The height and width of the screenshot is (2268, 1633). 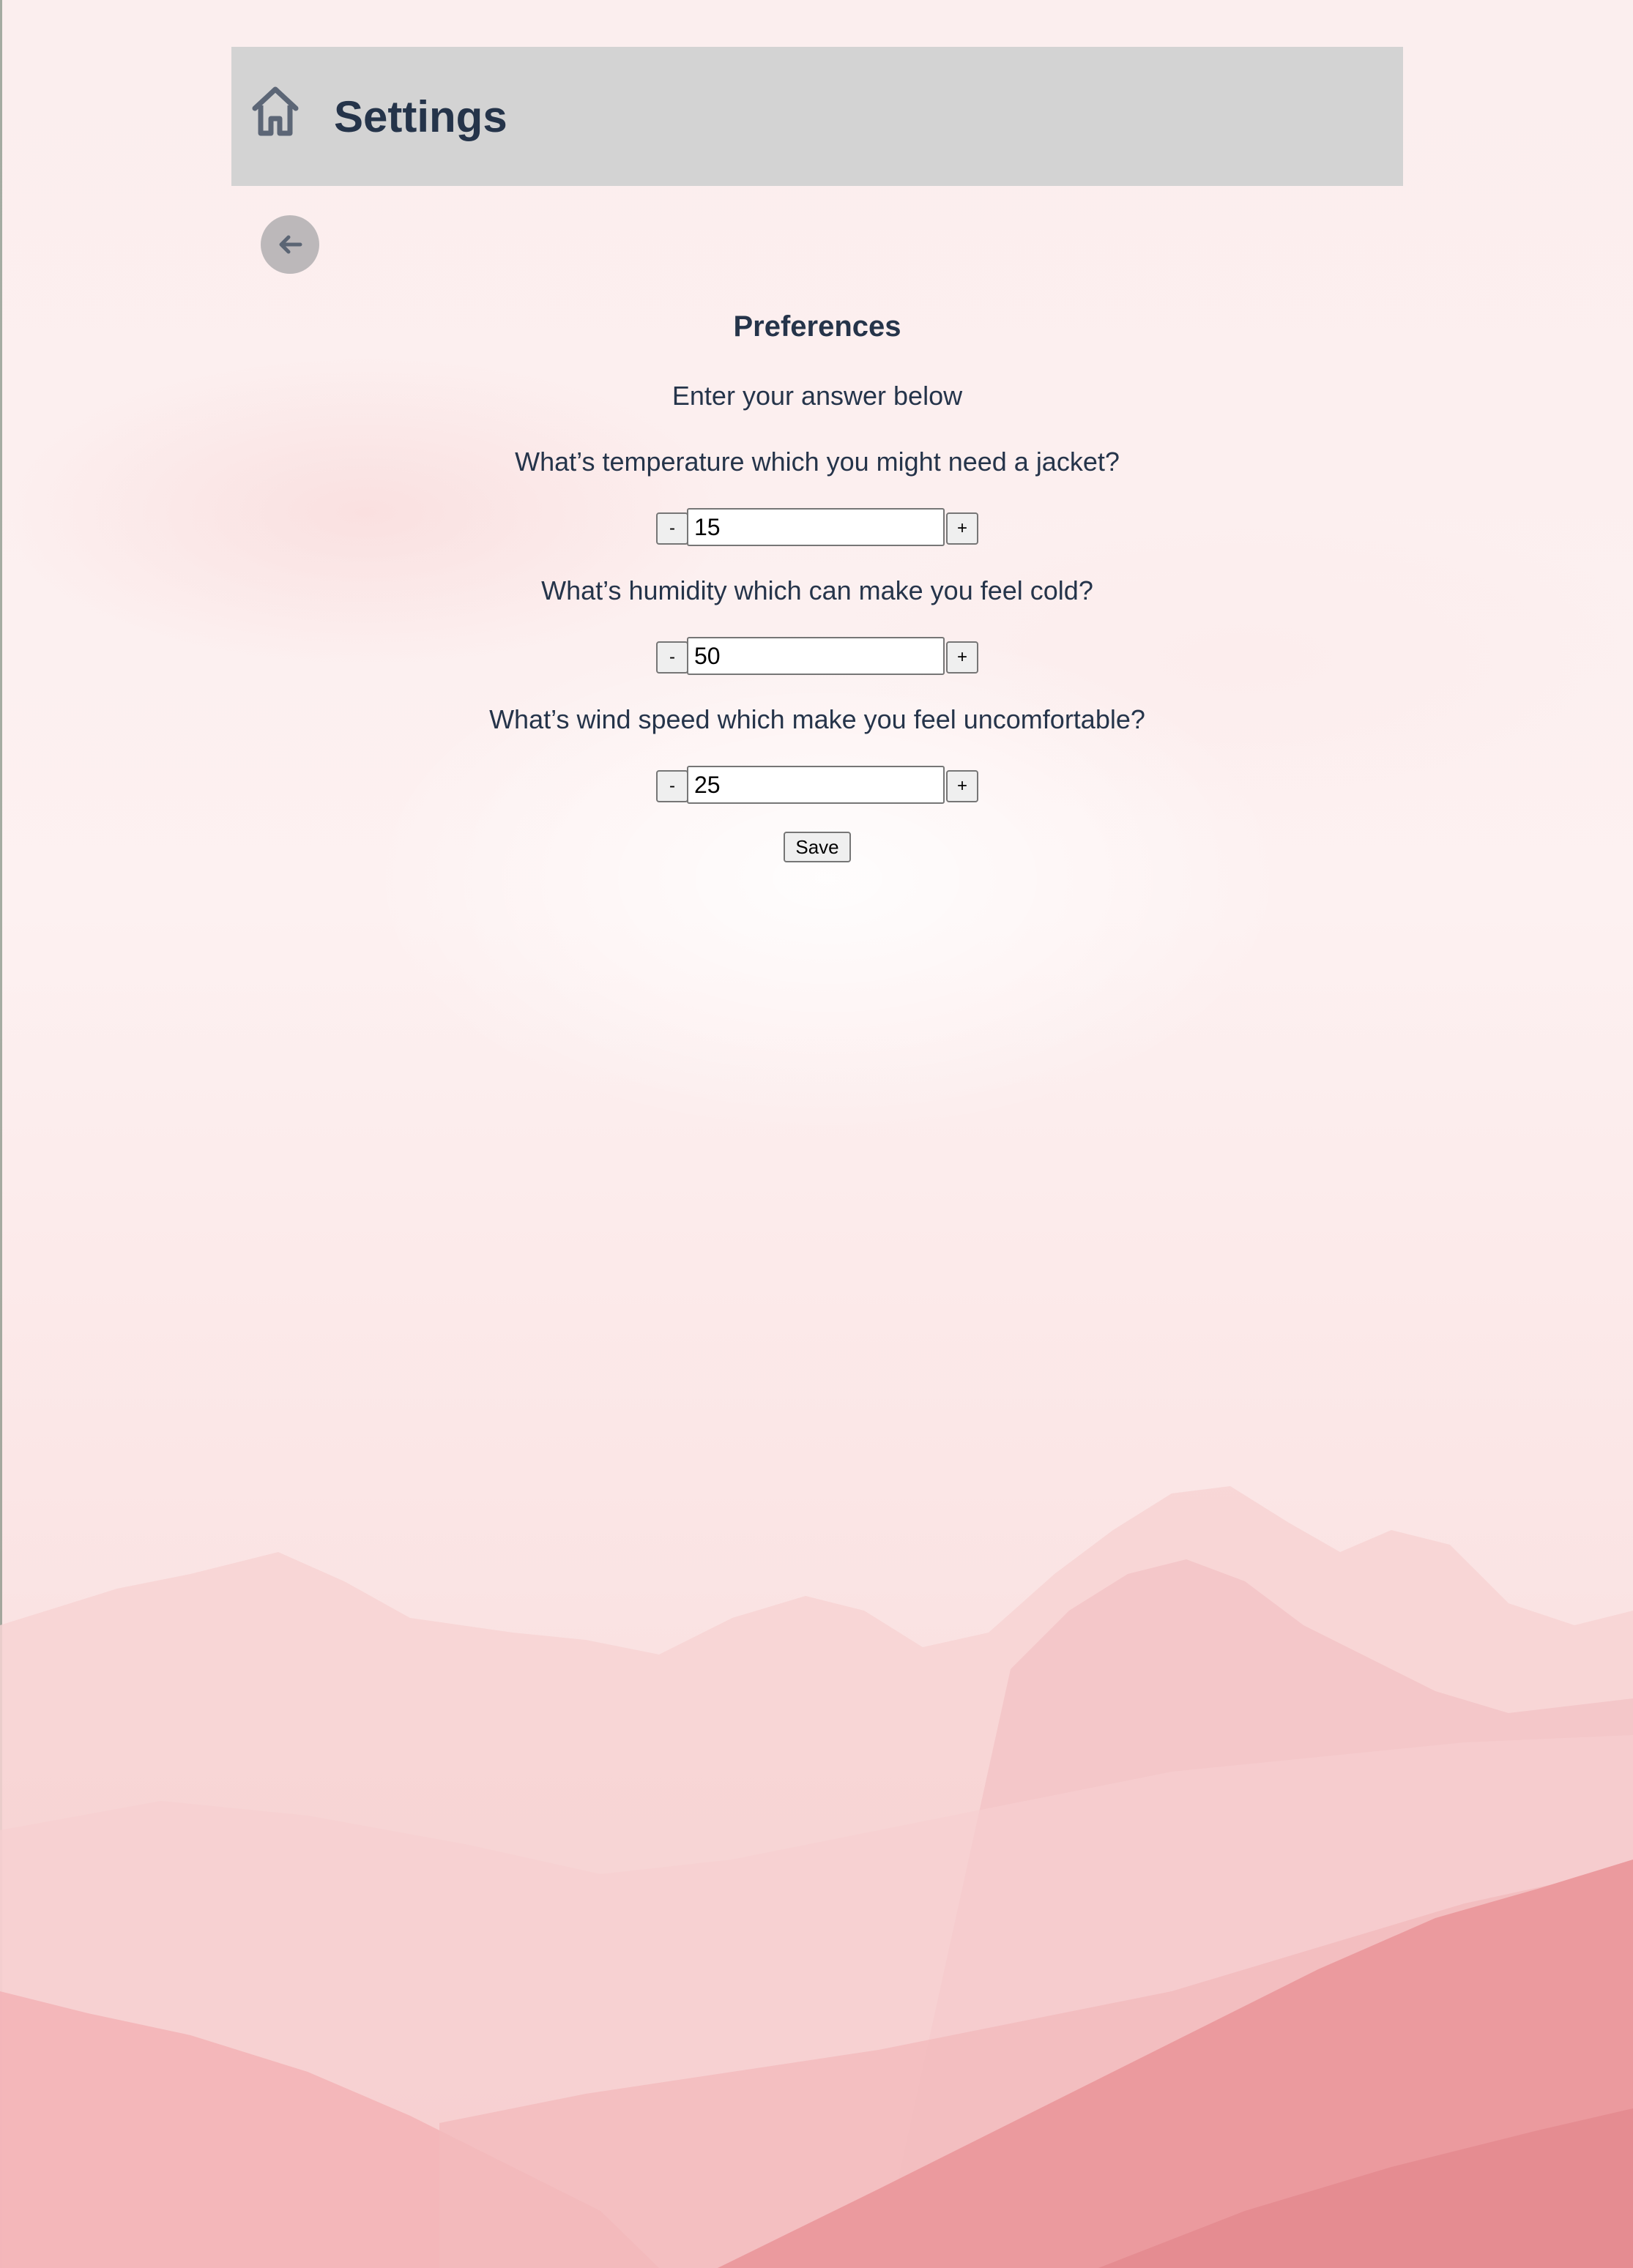 I want to click on arrow-left-icon, so click(x=291, y=244).